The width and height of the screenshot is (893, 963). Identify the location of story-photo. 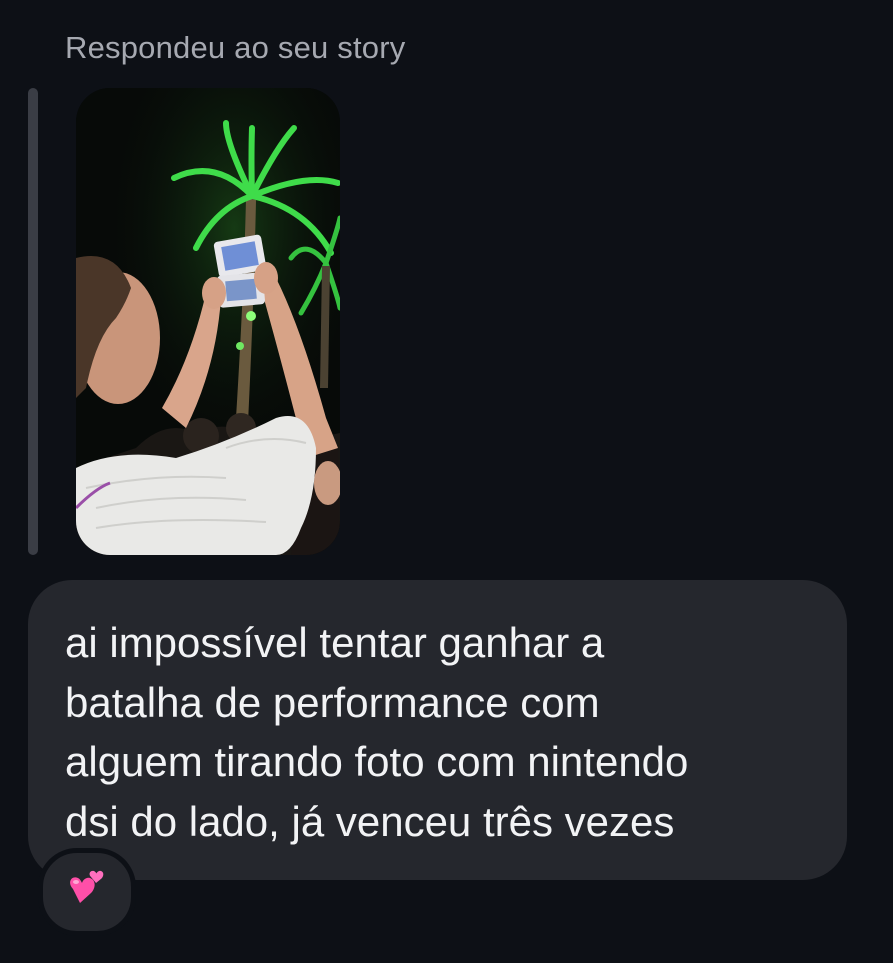
(208, 321).